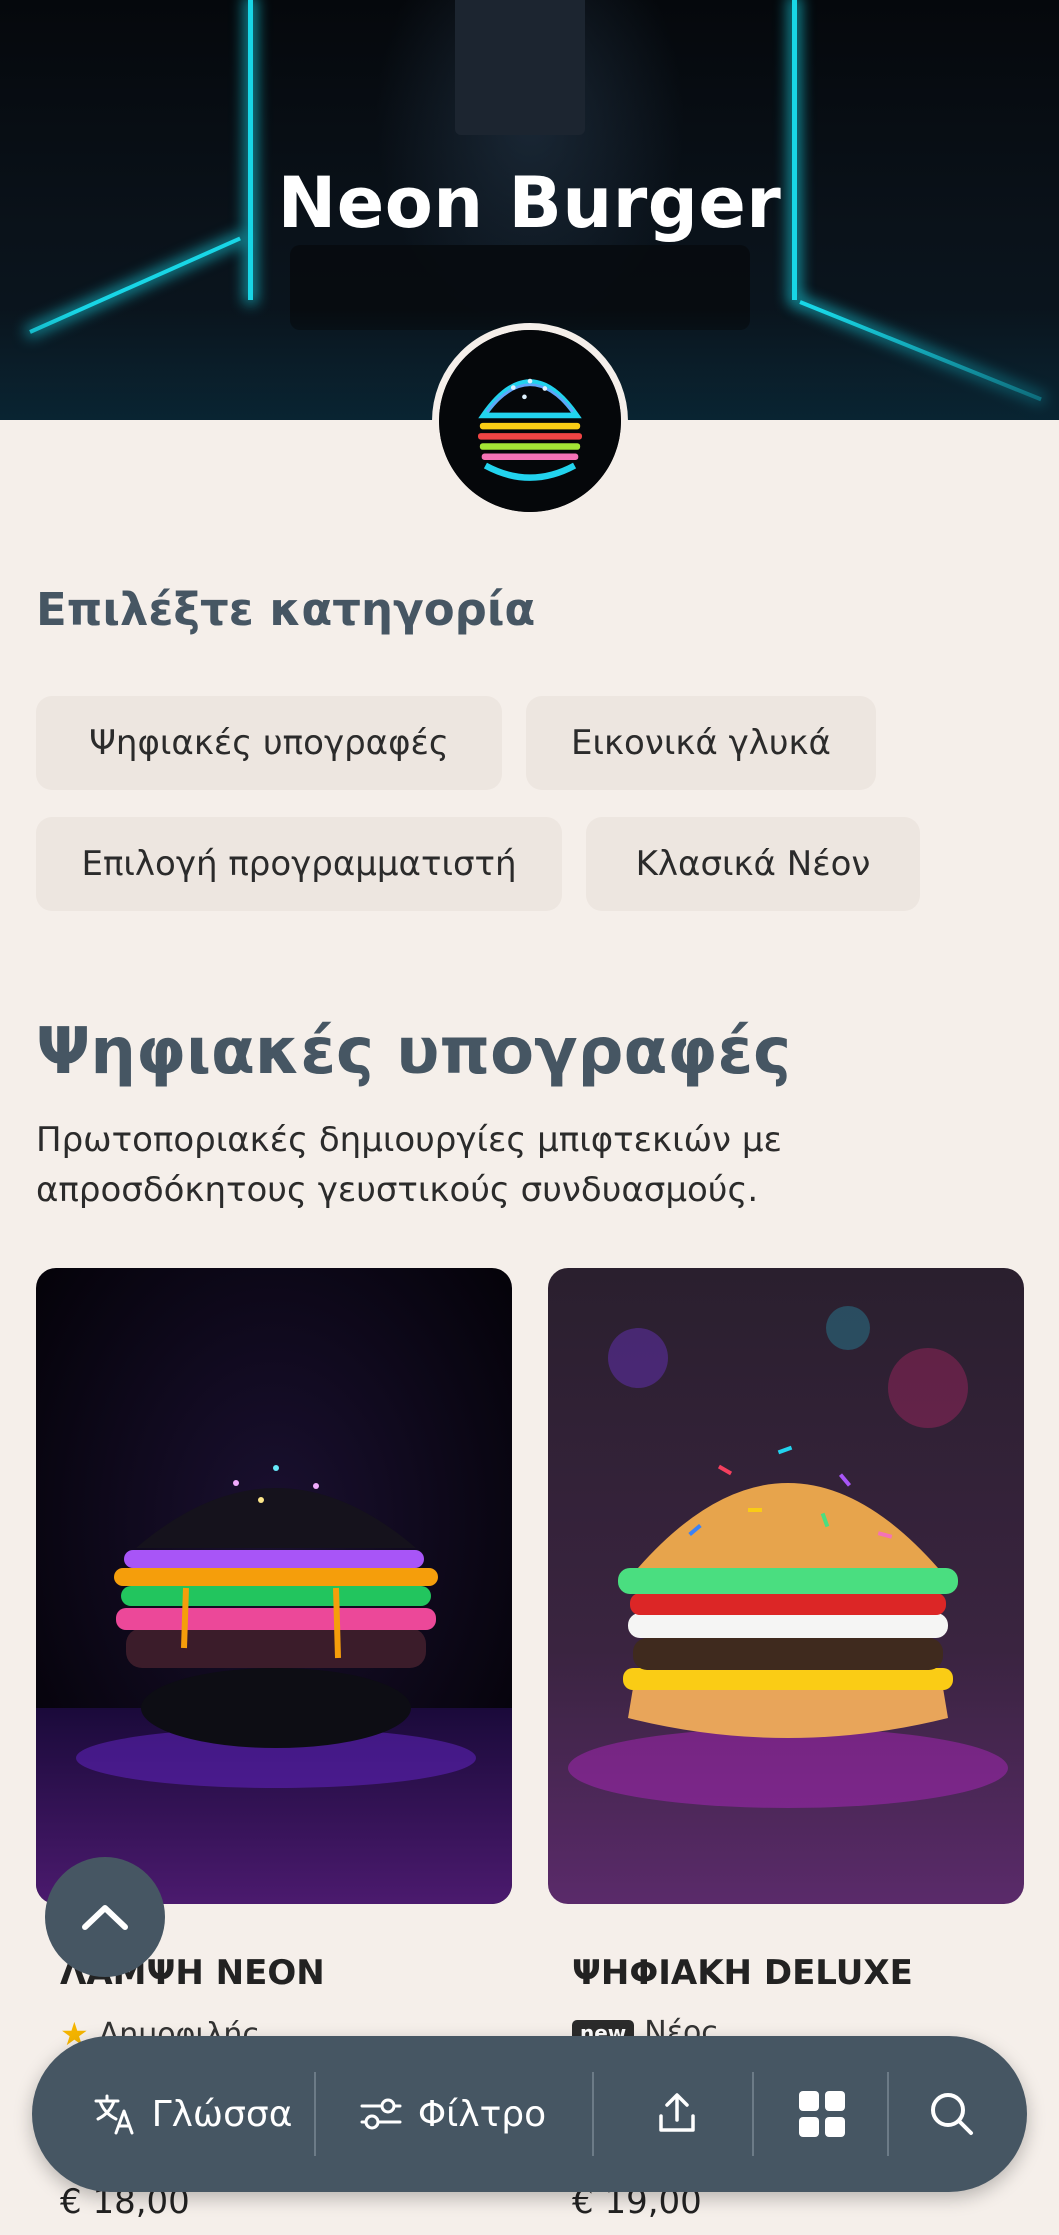 The width and height of the screenshot is (1059, 2235). Describe the element at coordinates (529, 203) in the screenshot. I see `restaurant-name: Neon Burger` at that location.